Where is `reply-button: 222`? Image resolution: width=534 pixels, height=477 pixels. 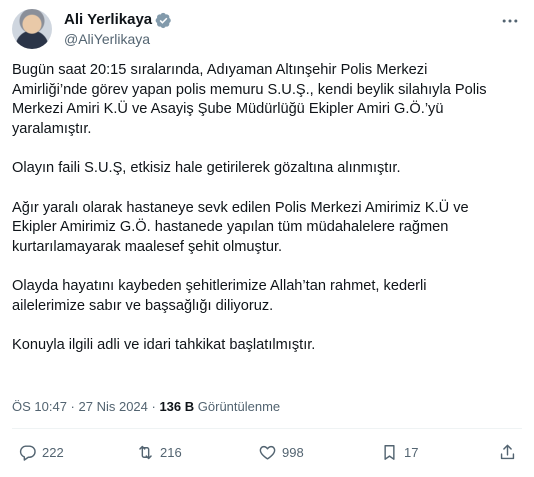
reply-button: 222 is located at coordinates (41, 452).